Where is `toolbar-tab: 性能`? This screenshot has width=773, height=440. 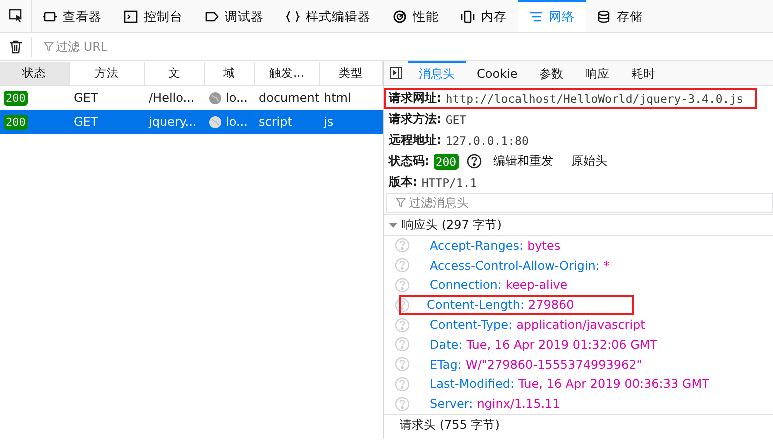 toolbar-tab: 性能 is located at coordinates (416, 16).